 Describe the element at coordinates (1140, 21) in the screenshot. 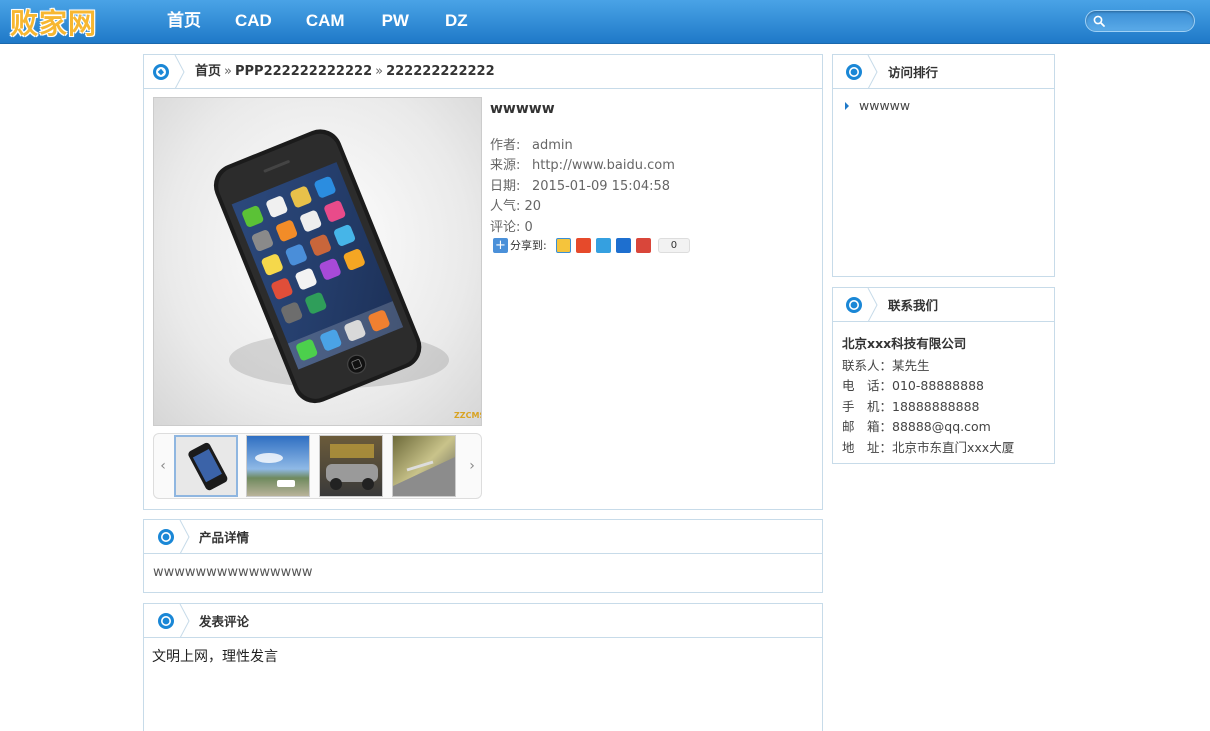

I see `search-input` at that location.